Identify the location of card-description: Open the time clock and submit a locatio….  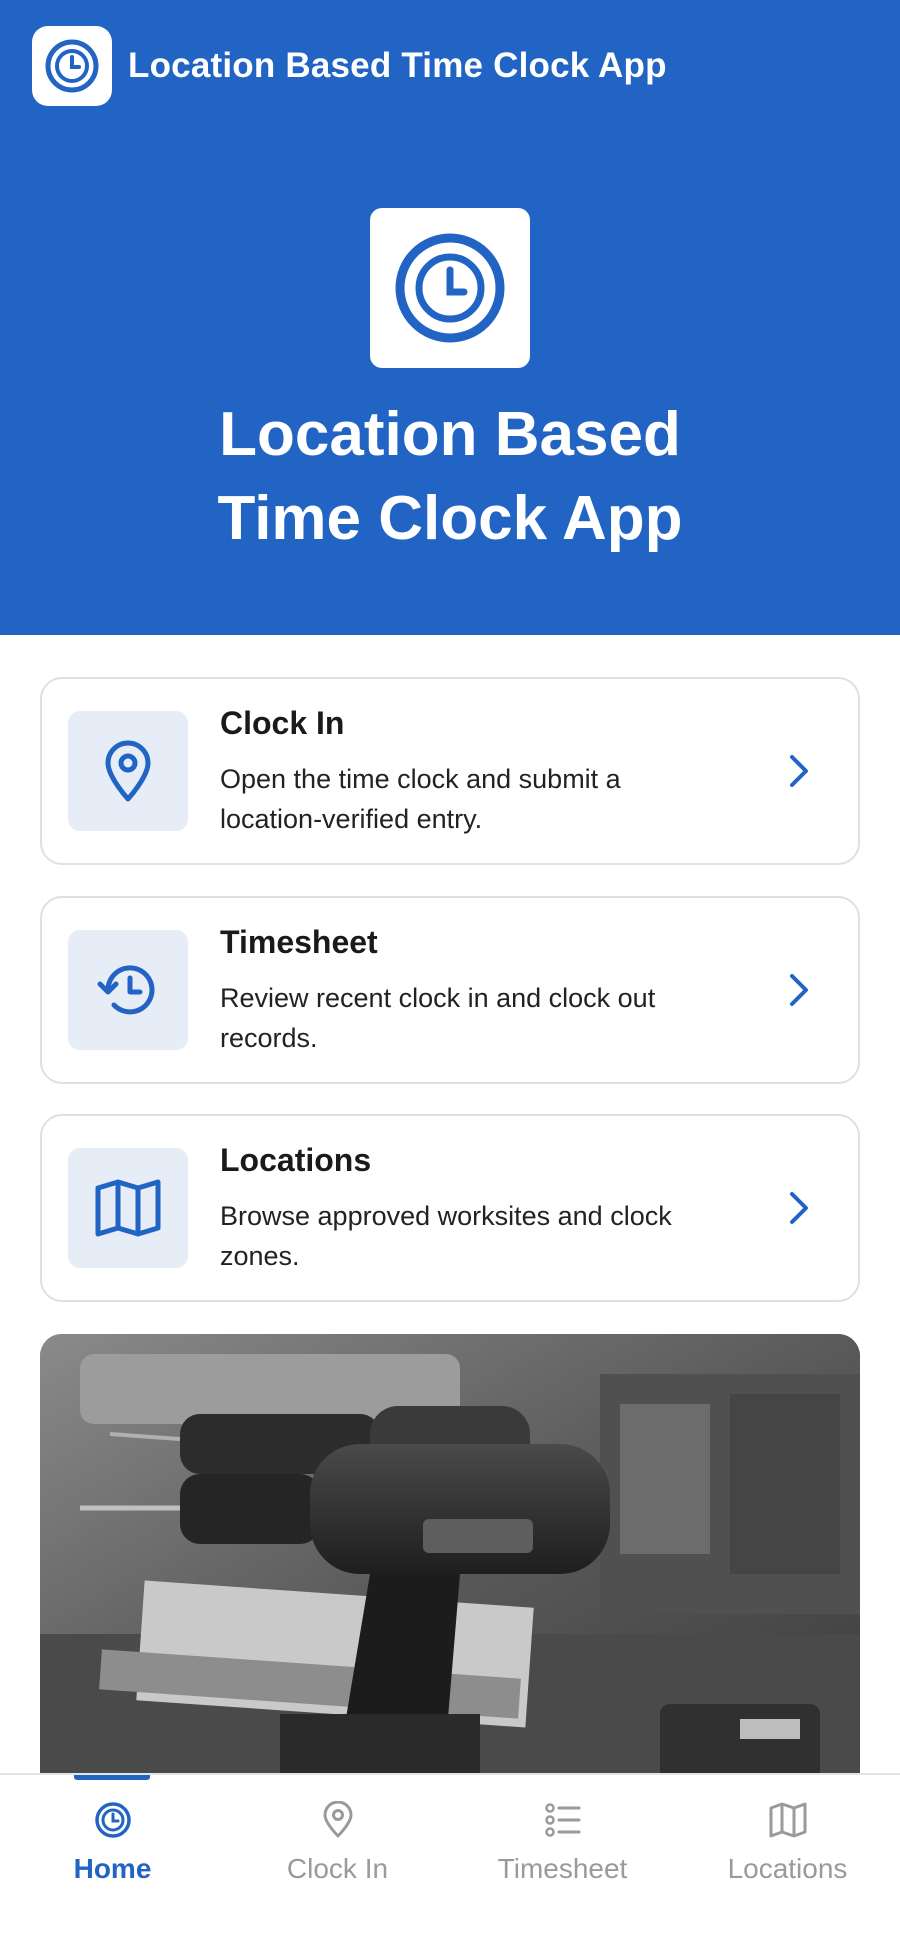
(420, 799).